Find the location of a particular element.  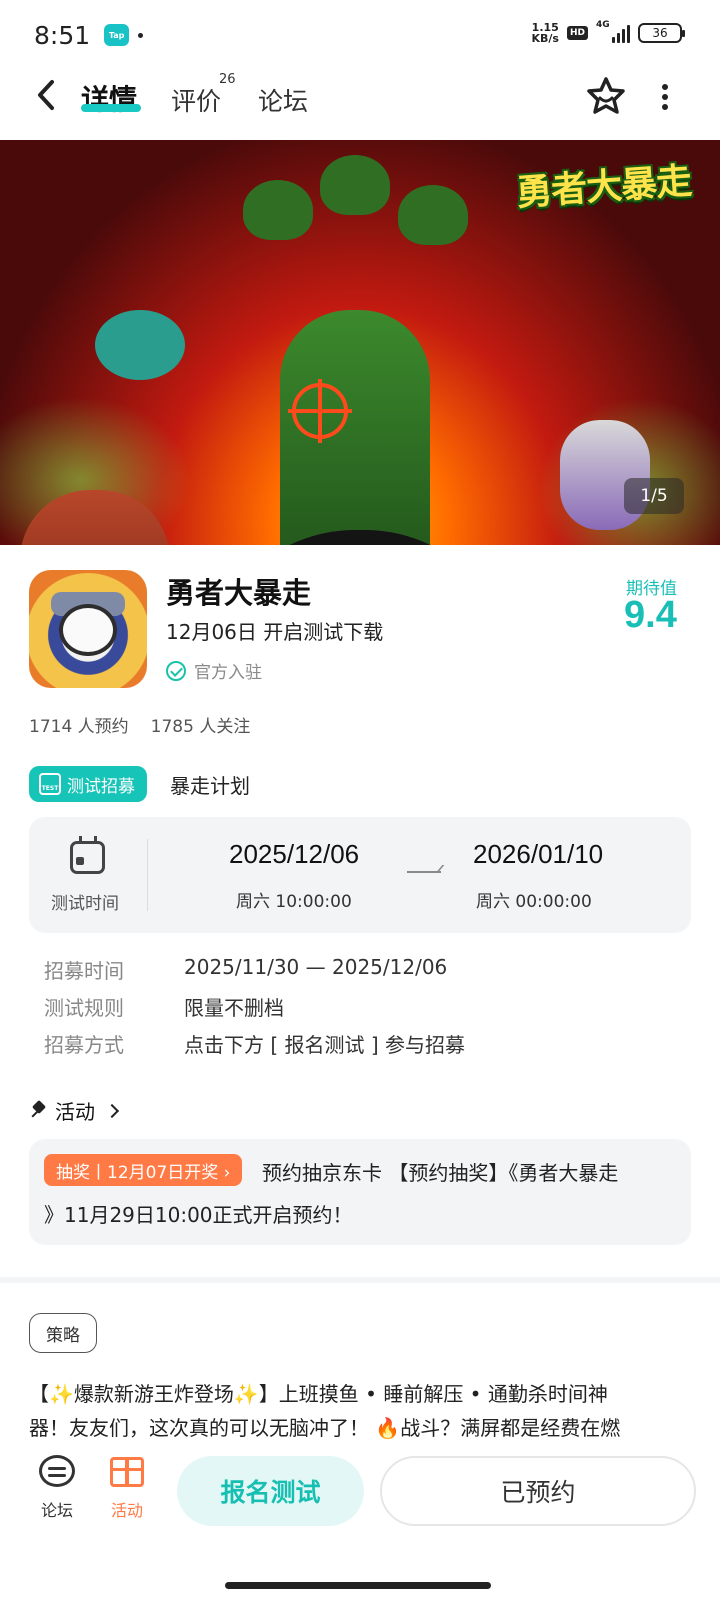

arrow-right-icon is located at coordinates (424, 872).